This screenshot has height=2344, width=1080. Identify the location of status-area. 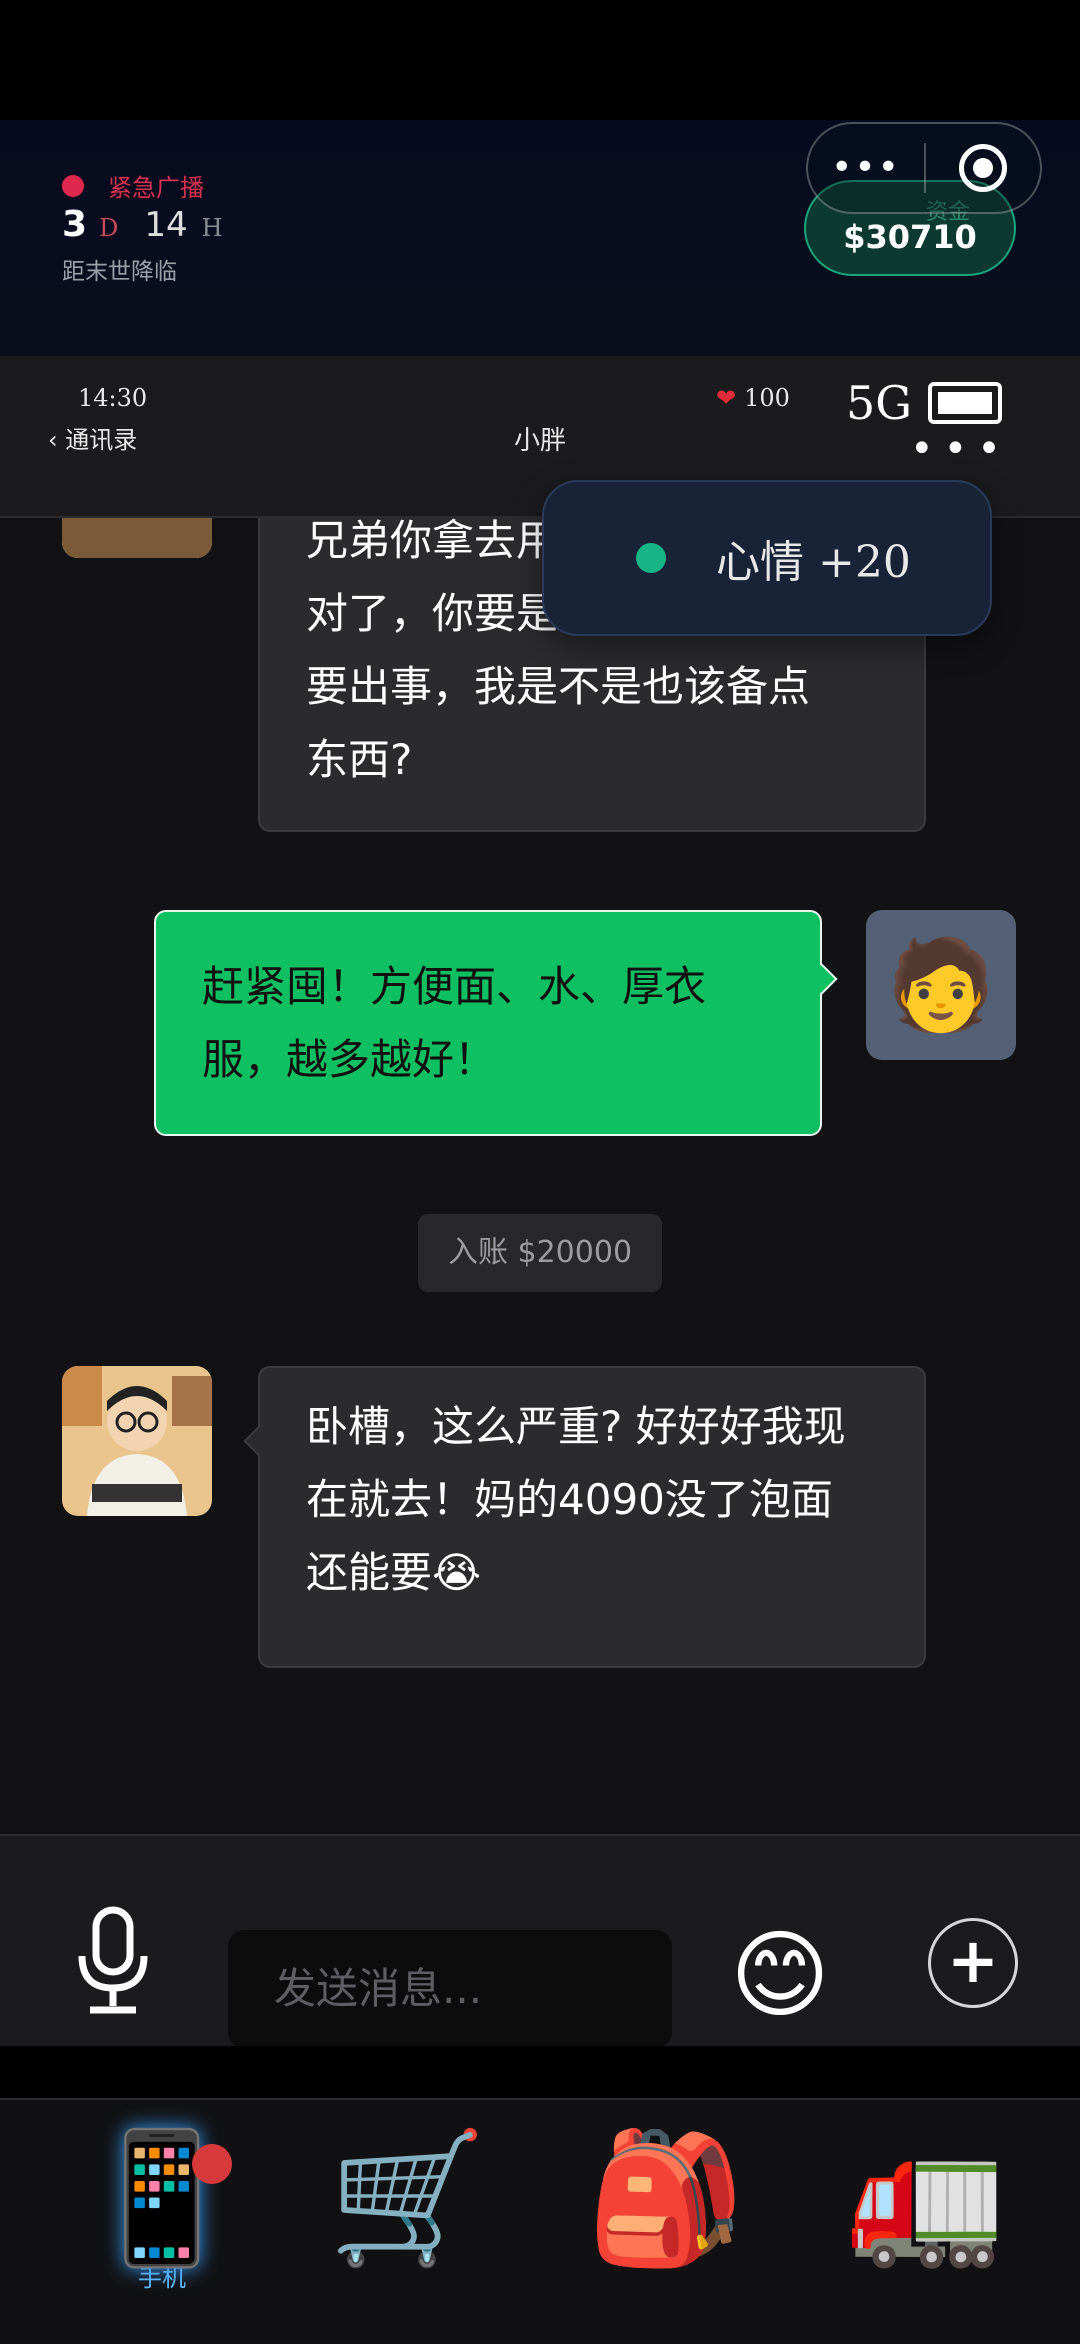
(540, 60).